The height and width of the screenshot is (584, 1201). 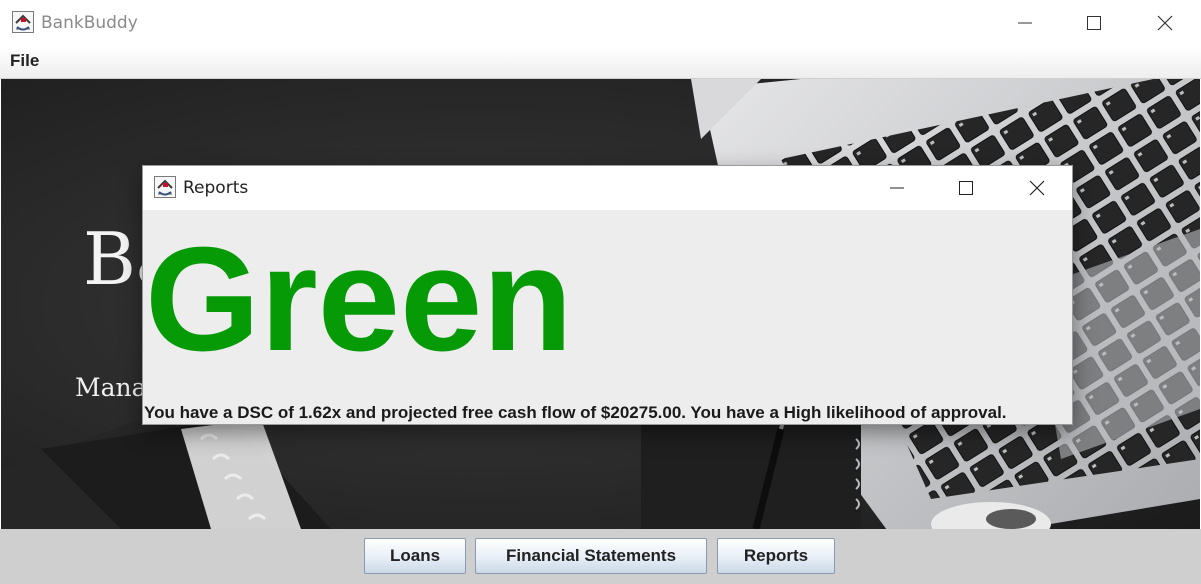 What do you see at coordinates (359, 299) in the screenshot?
I see `approval-rating: Green` at bounding box center [359, 299].